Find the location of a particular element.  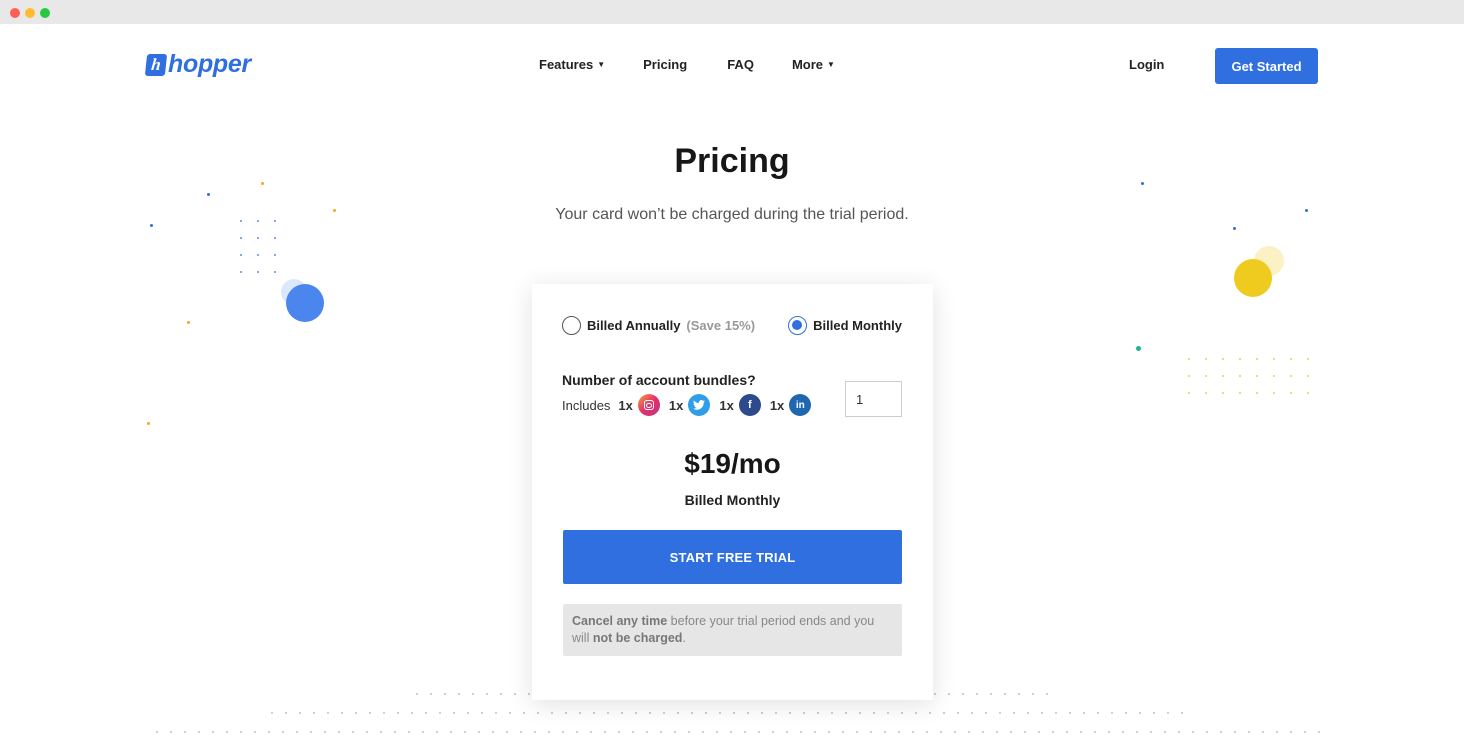

billing-option-monthly: Billed Monthly is located at coordinates (845, 325).